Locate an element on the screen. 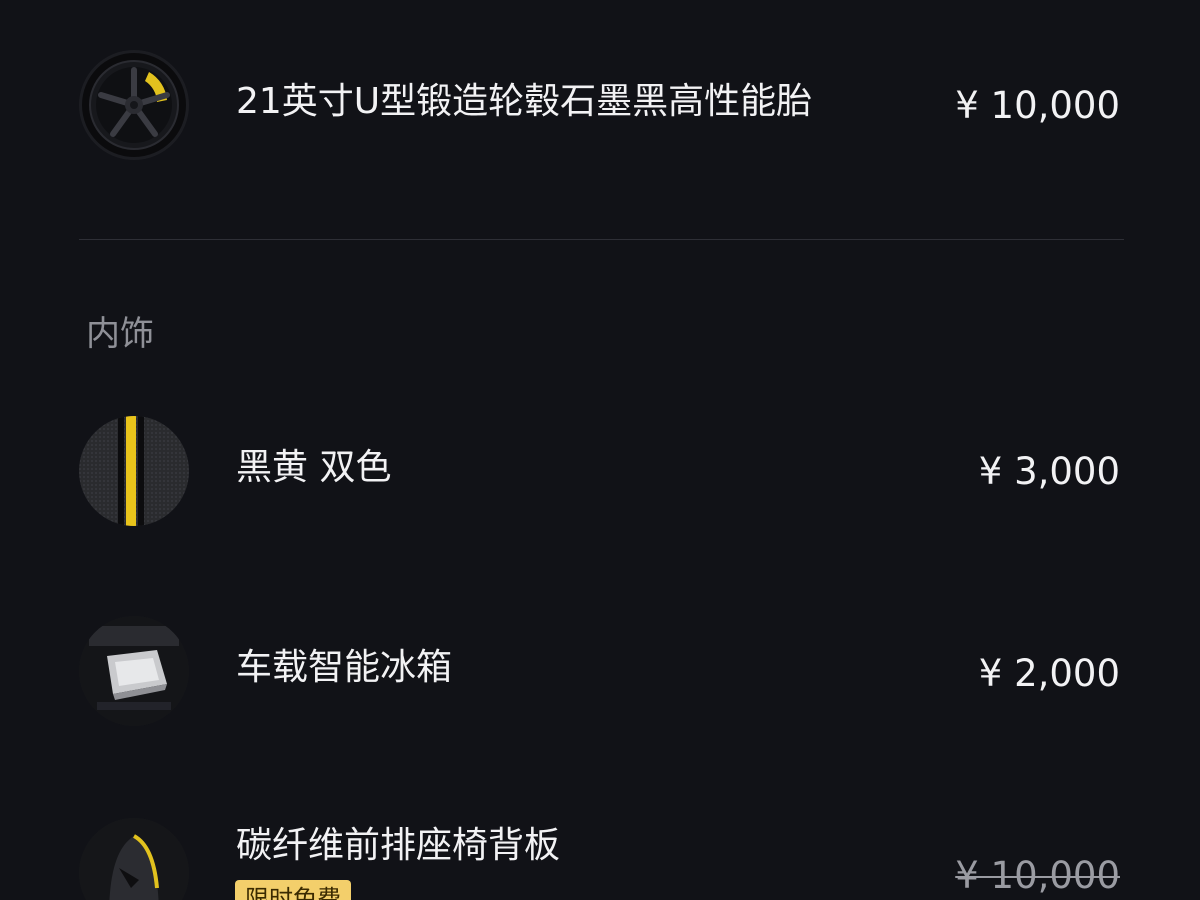 The height and width of the screenshot is (900, 1200). option-name: 车载智能冰箱 is located at coordinates (344, 667).